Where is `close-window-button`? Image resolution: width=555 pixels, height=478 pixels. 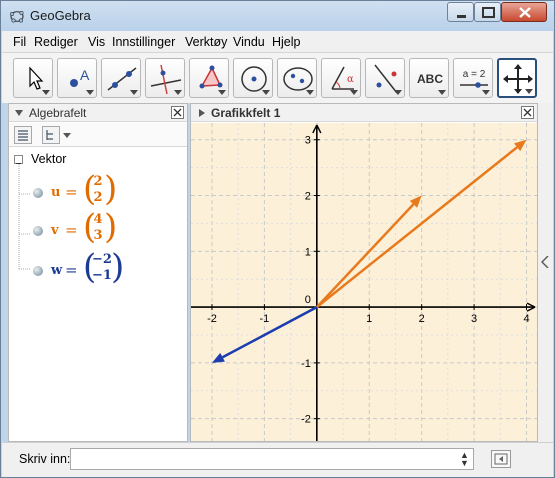
close-window-button is located at coordinates (524, 12).